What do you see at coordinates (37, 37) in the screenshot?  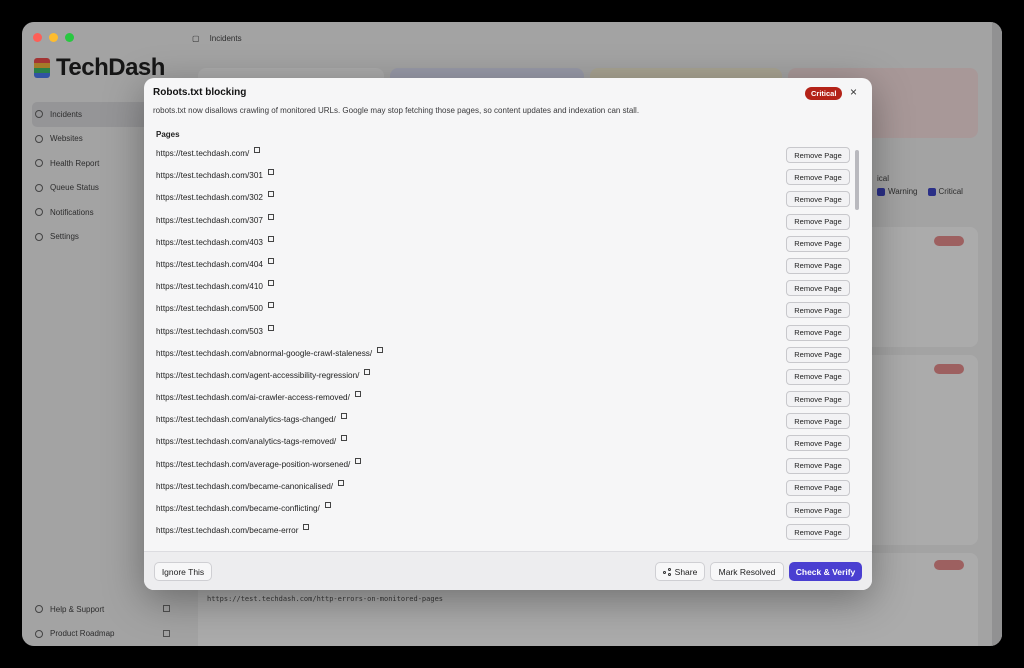 I see `close-window-button` at bounding box center [37, 37].